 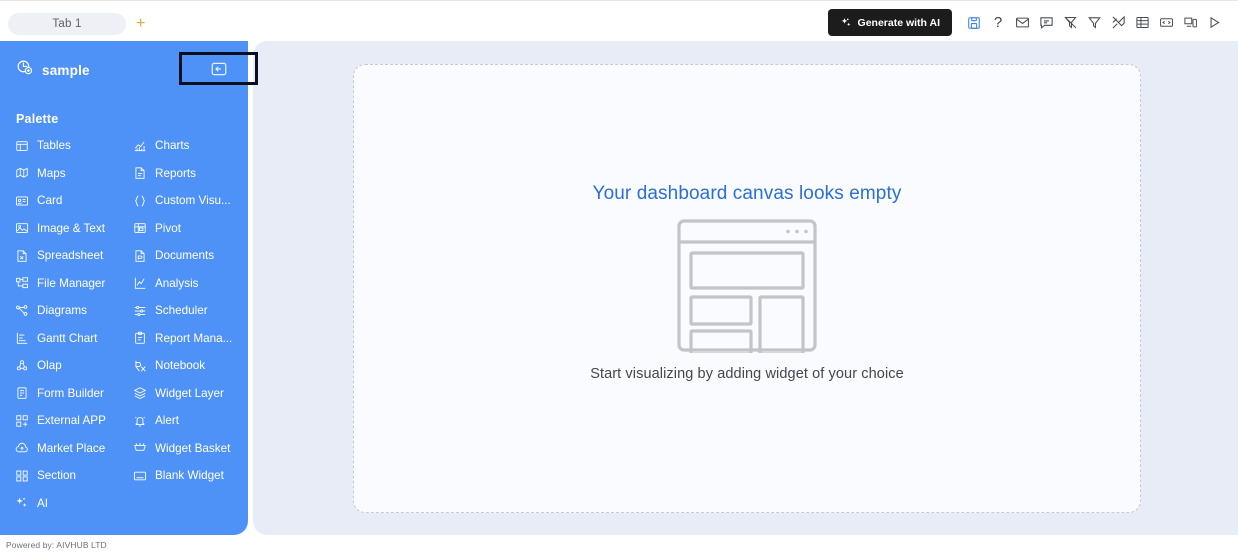 What do you see at coordinates (187, 228) in the screenshot?
I see `palette-item-pivot: Pivot` at bounding box center [187, 228].